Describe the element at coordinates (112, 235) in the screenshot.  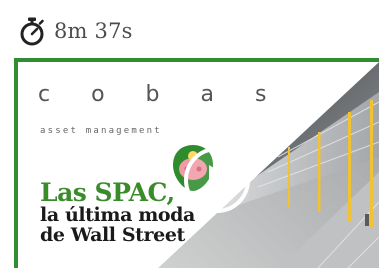
I see `headline-line-3: de Wall Street` at that location.